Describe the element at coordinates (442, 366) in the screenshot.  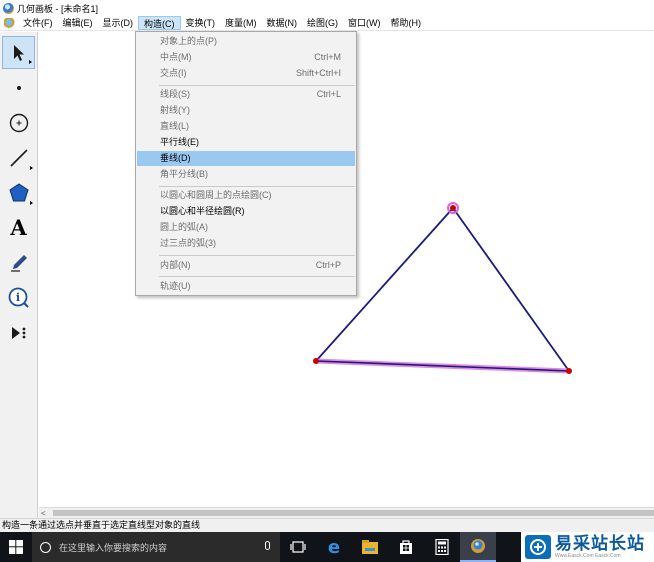
I see `triangle-base-selected` at that location.